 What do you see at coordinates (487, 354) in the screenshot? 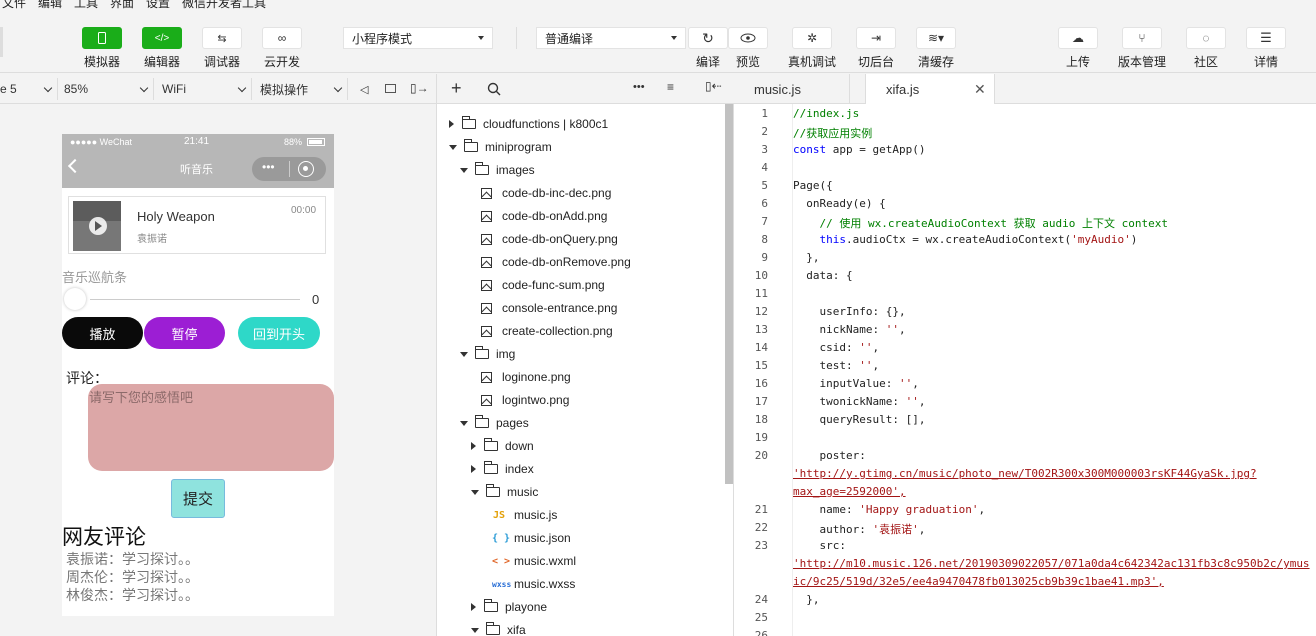
I see `tree-folder: img` at bounding box center [487, 354].